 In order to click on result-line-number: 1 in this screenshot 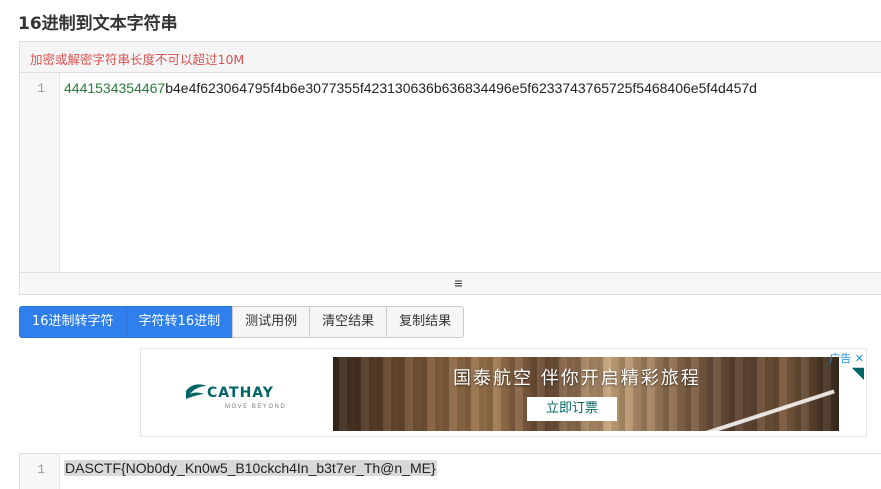, I will do `click(41, 469)`.